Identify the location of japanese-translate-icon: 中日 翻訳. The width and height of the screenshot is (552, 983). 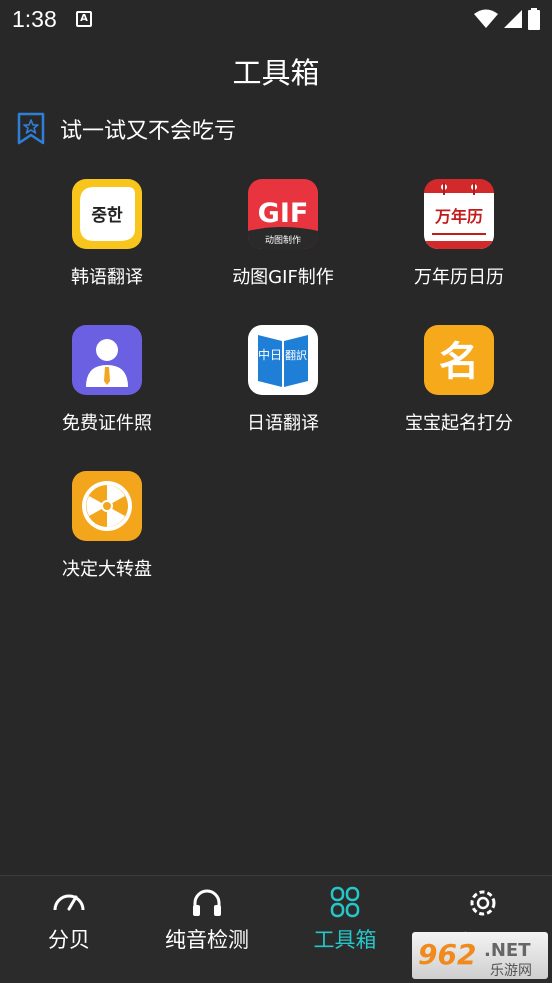
(283, 360).